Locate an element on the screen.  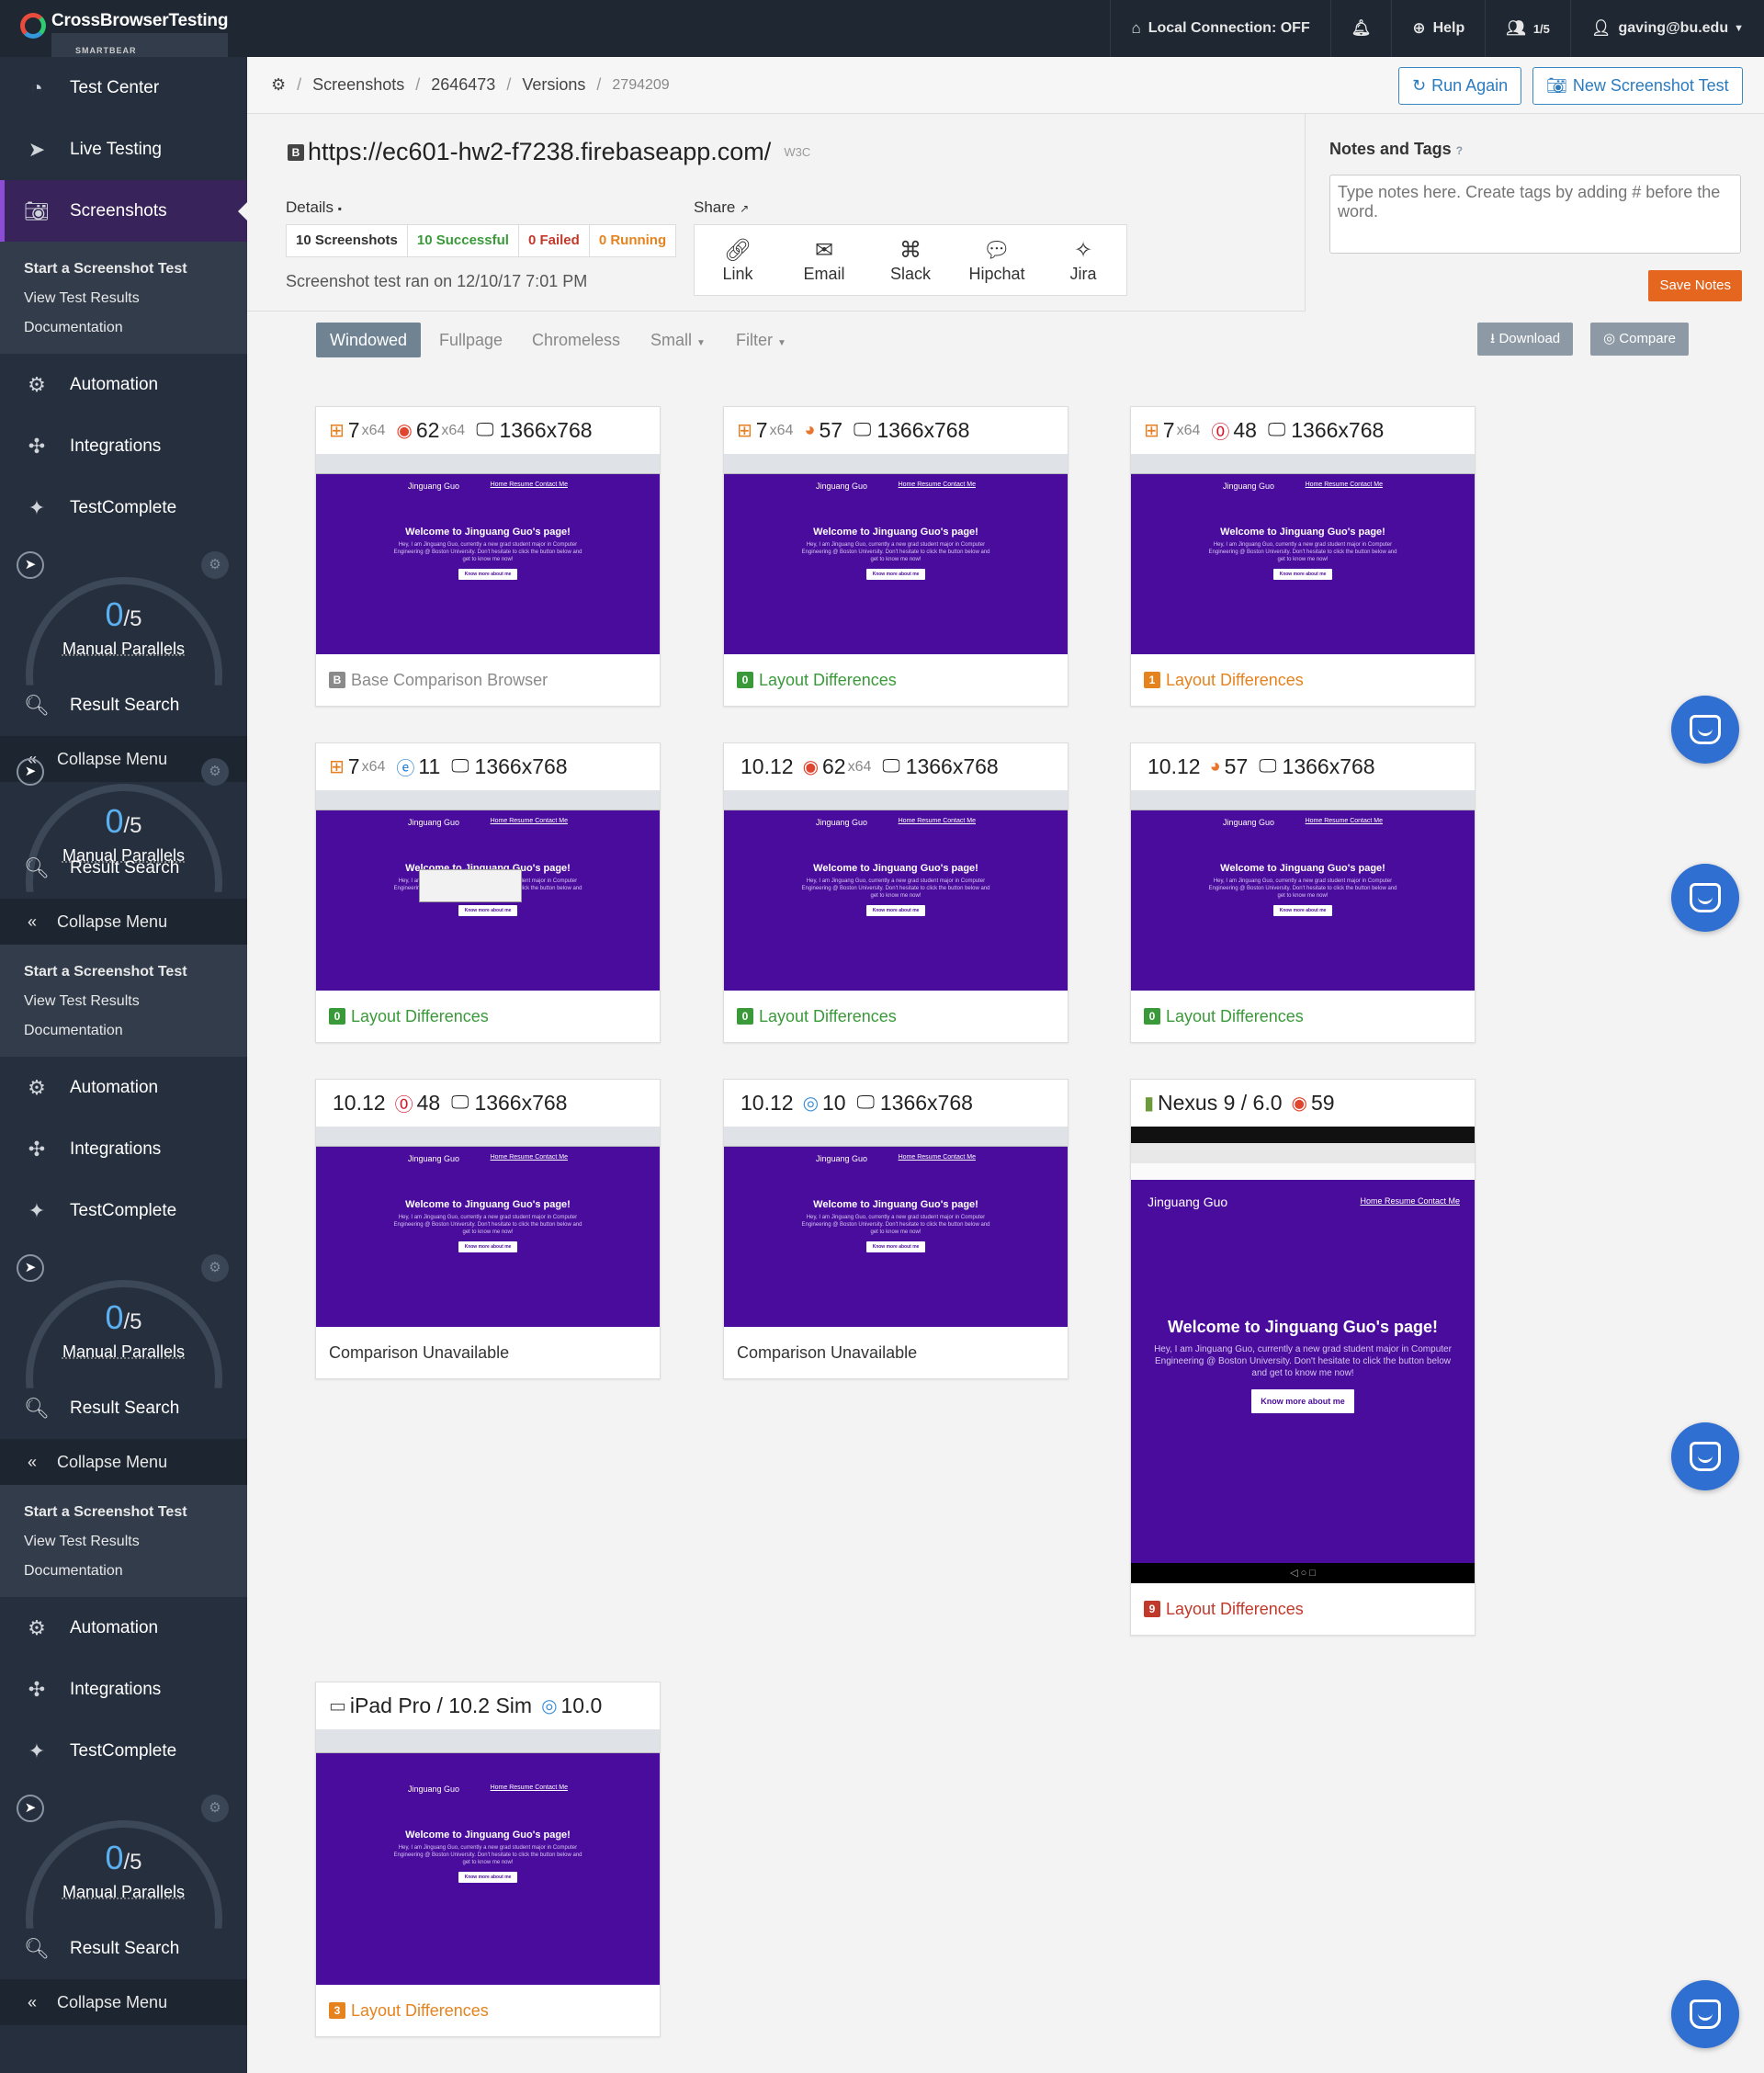
tab-fullpage: Fullpage is located at coordinates (471, 340).